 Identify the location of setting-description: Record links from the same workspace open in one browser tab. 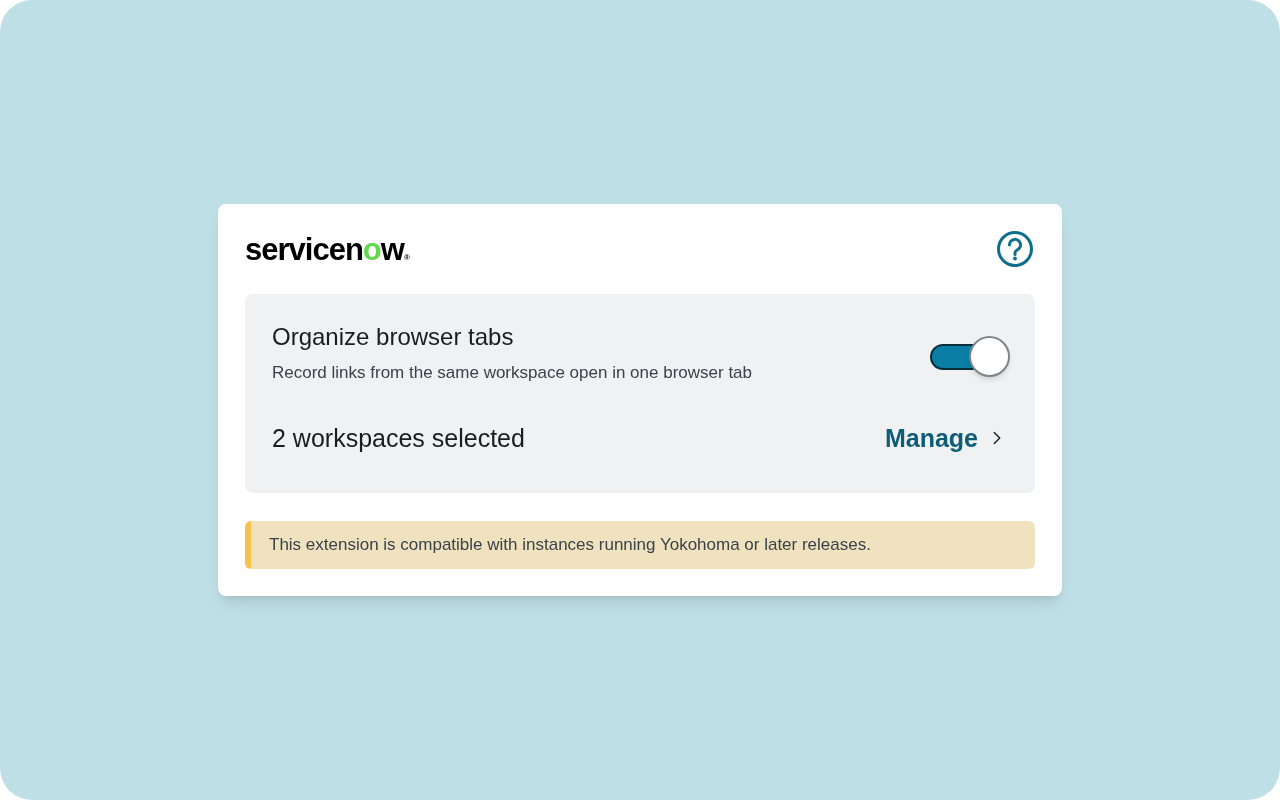
(512, 373).